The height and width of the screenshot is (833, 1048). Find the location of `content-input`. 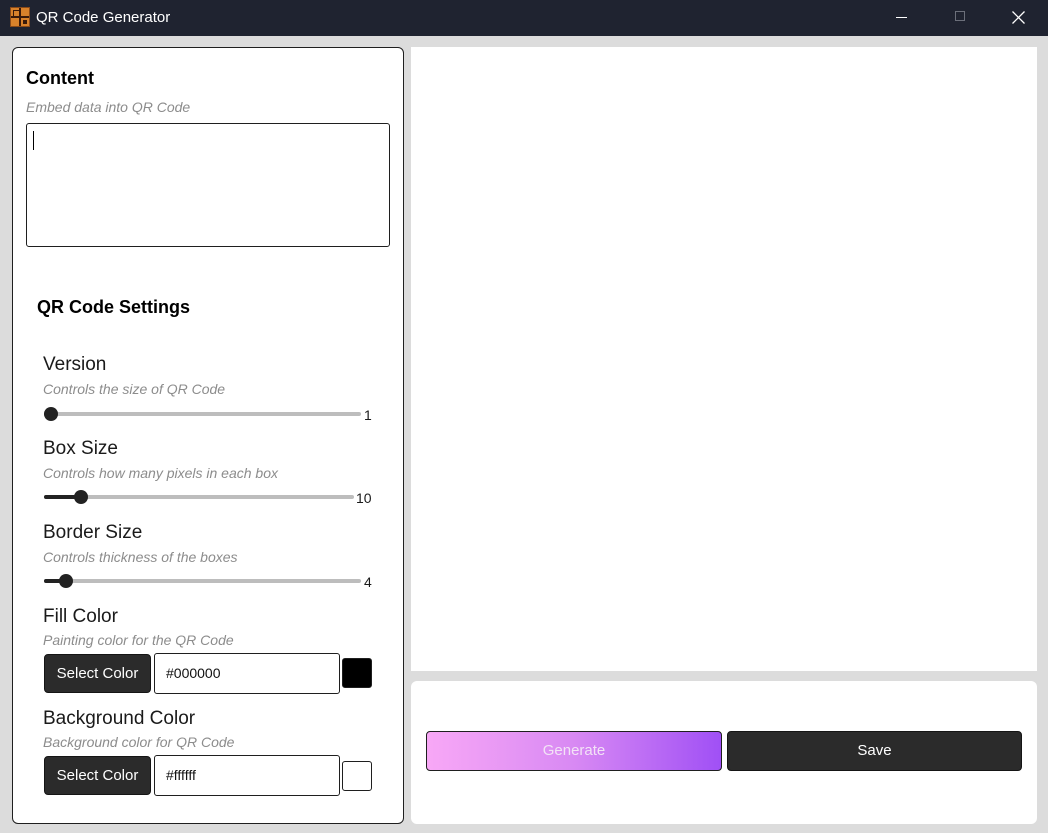

content-input is located at coordinates (208, 185).